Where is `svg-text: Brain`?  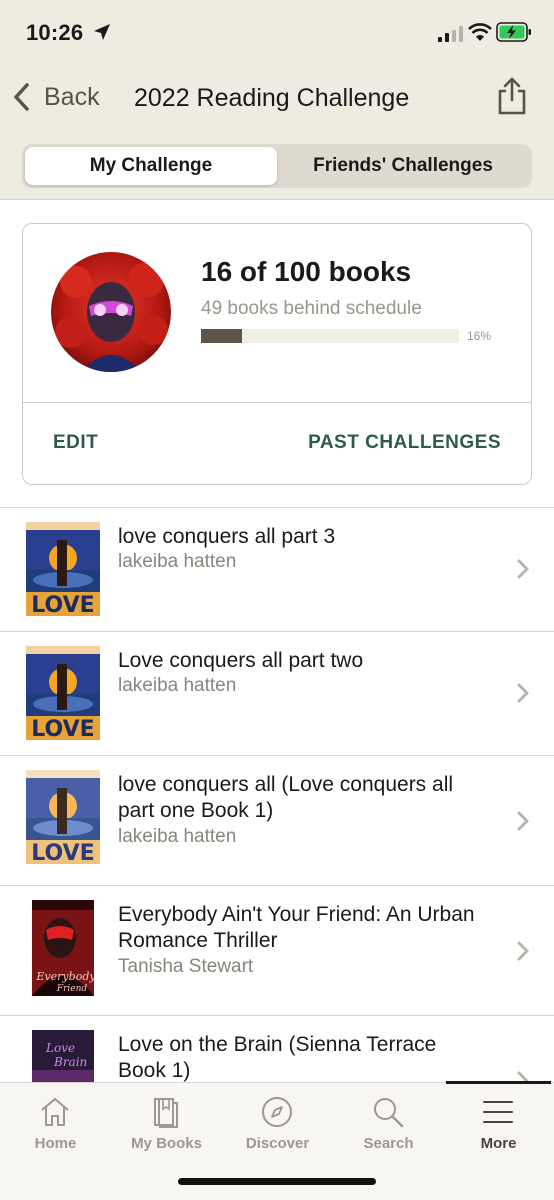 svg-text: Brain is located at coordinates (70, 1062).